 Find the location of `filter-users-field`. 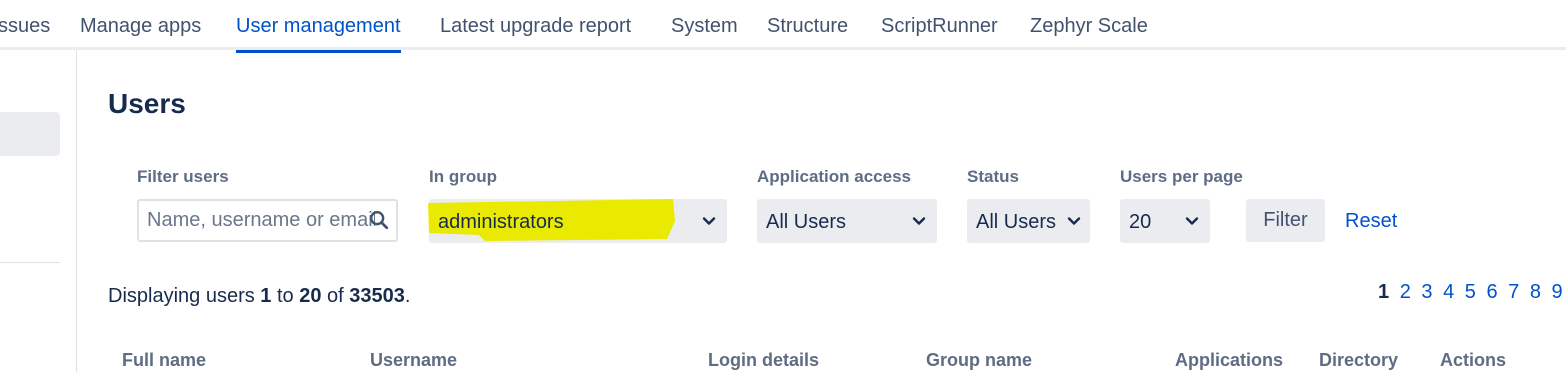

filter-users-field is located at coordinates (267, 220).